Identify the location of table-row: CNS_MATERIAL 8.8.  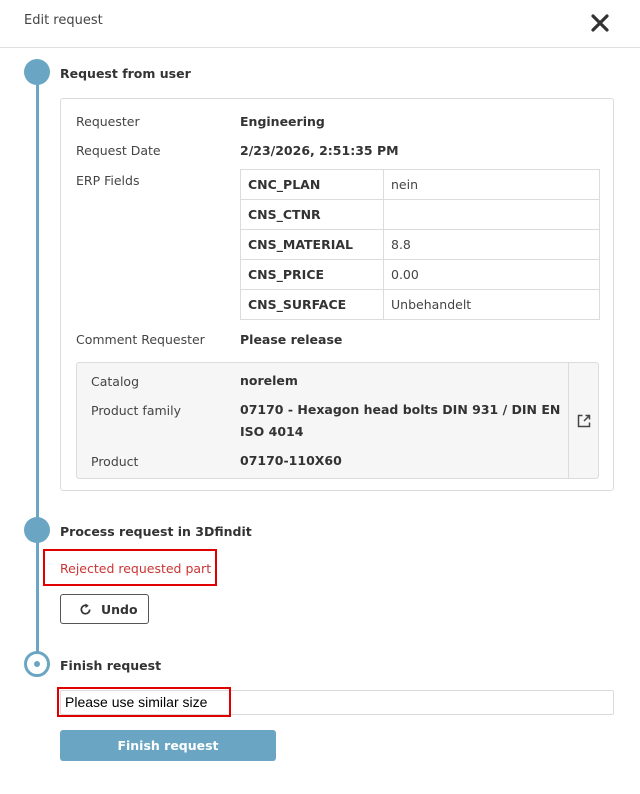
(420, 244).